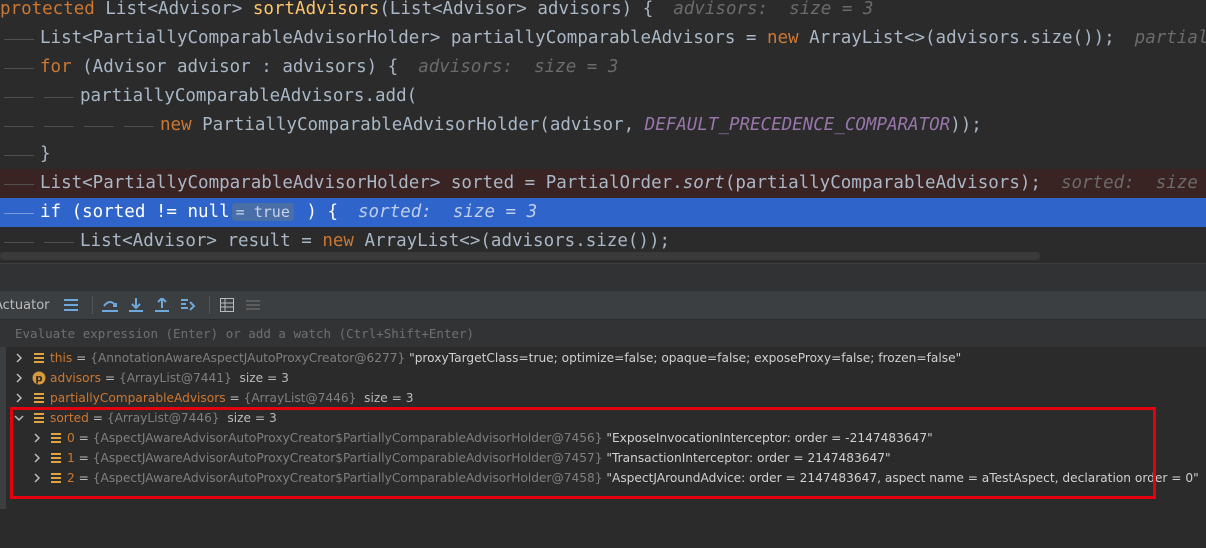  Describe the element at coordinates (520, 256) in the screenshot. I see `horizontal-scrollbar` at that location.